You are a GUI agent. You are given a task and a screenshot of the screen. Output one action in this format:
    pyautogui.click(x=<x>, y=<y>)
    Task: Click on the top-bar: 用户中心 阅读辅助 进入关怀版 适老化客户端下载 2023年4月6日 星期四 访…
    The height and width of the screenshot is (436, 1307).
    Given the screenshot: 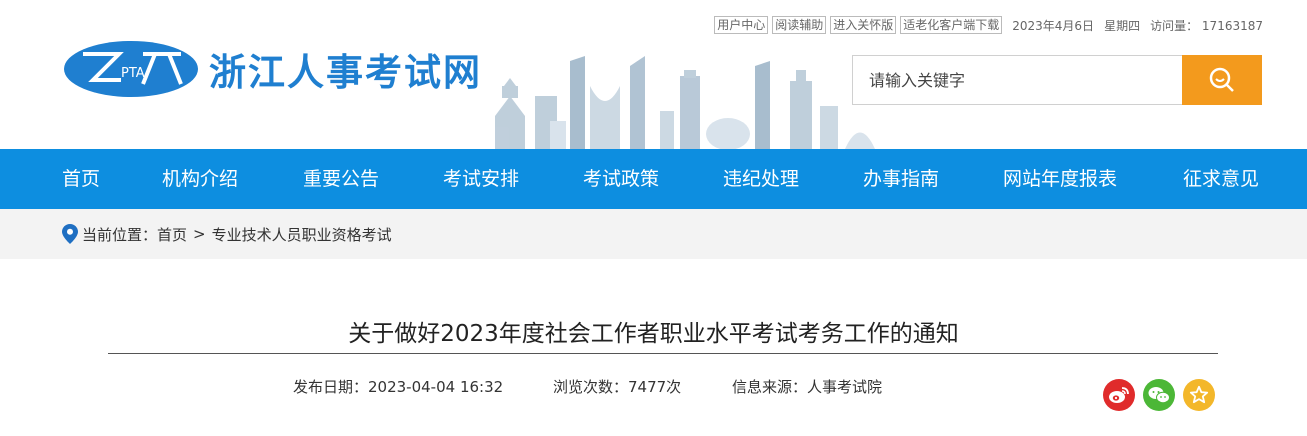 What is the action you would take?
    pyautogui.click(x=988, y=25)
    